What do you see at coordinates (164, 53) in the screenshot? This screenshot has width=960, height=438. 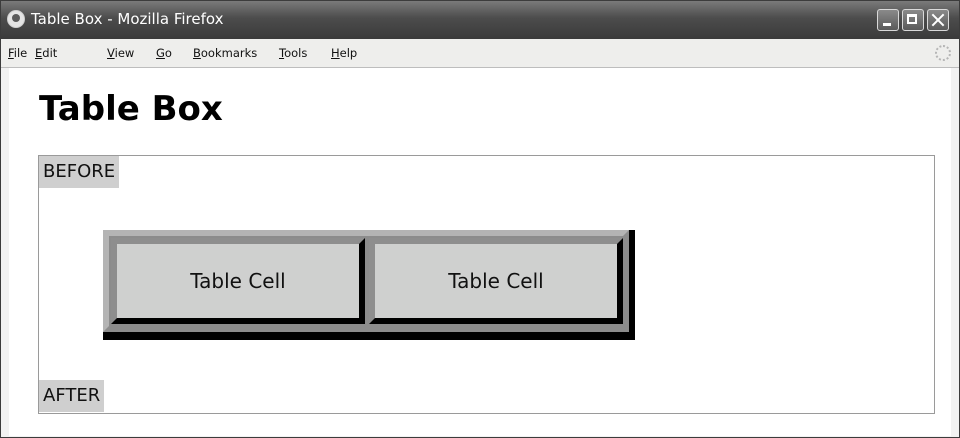 I see `menu-go: Go` at bounding box center [164, 53].